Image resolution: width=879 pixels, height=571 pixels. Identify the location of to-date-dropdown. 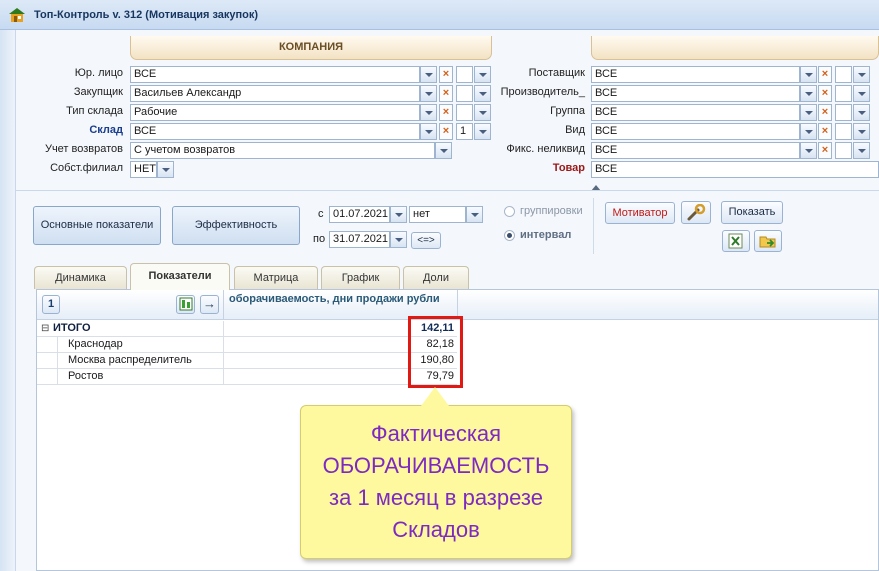
(398, 239).